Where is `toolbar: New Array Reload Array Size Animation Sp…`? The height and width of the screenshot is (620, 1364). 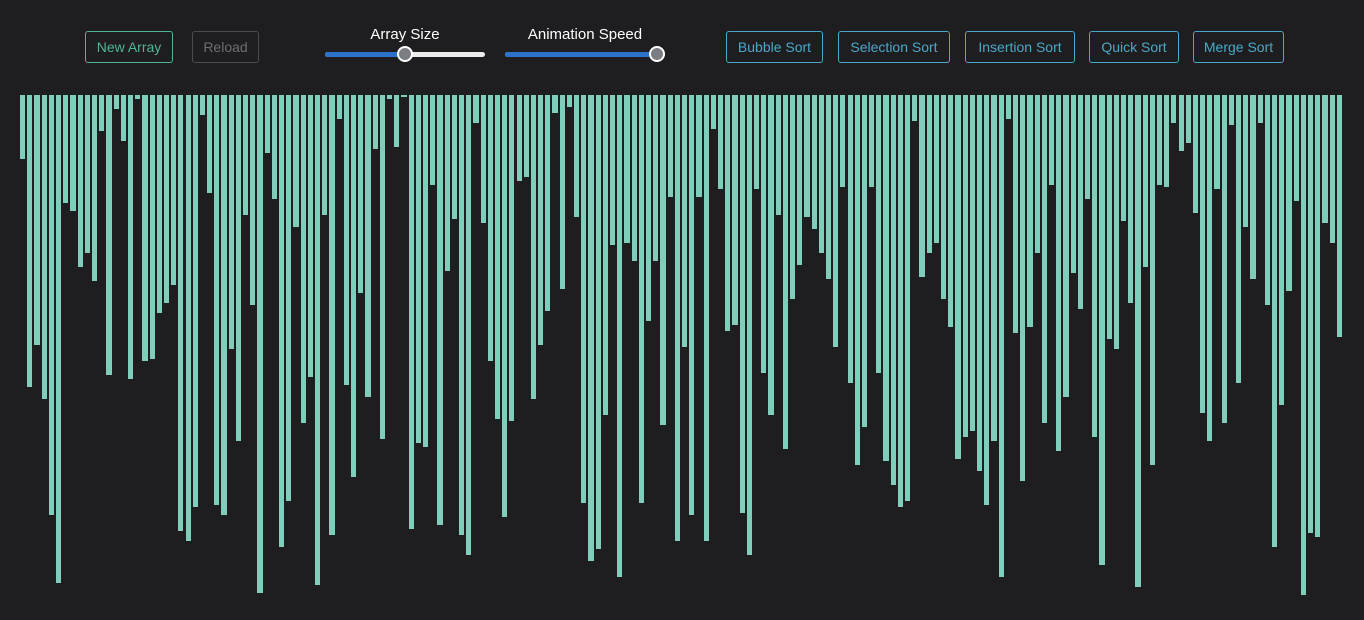 toolbar: New Array Reload Array Size Animation Sp… is located at coordinates (682, 45).